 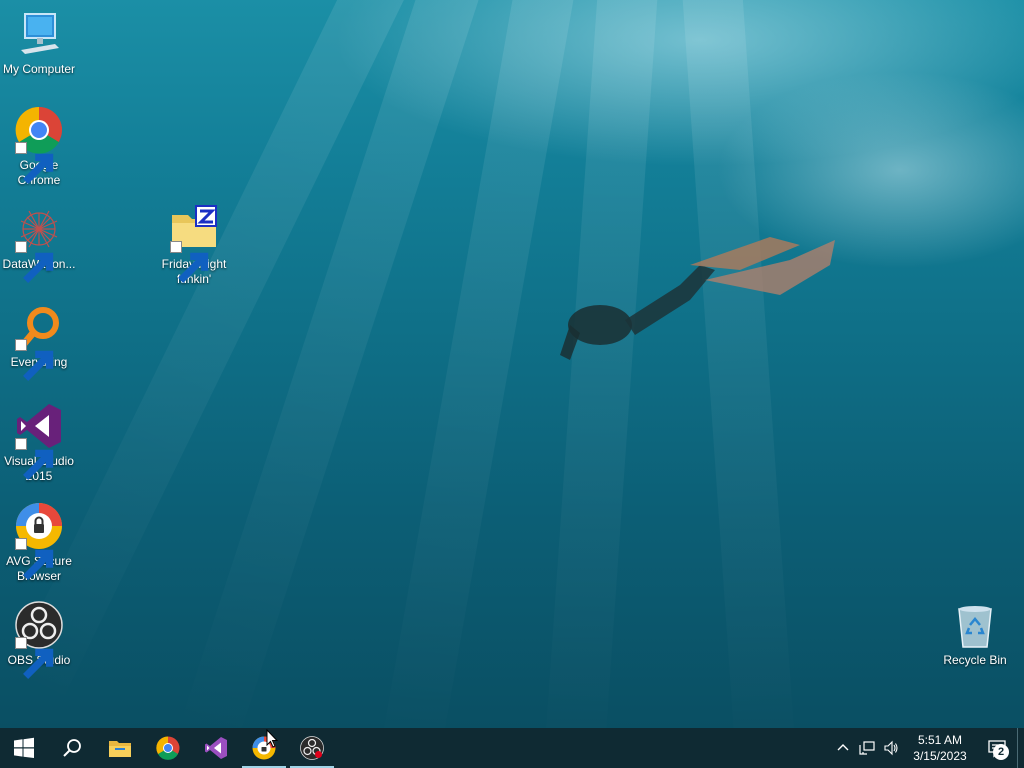 I want to click on show-hidden-icons-button, so click(x=843, y=748).